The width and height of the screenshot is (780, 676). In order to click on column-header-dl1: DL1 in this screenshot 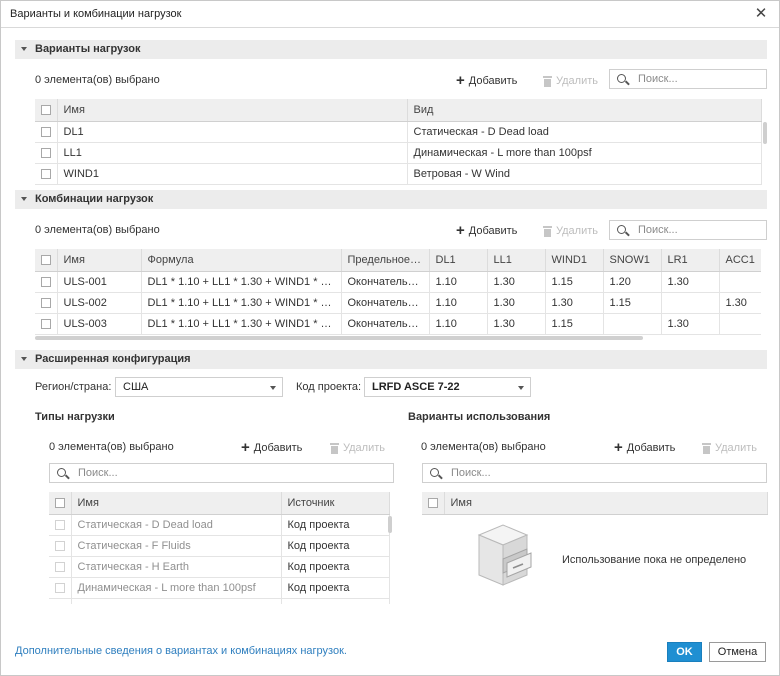, I will do `click(458, 260)`.